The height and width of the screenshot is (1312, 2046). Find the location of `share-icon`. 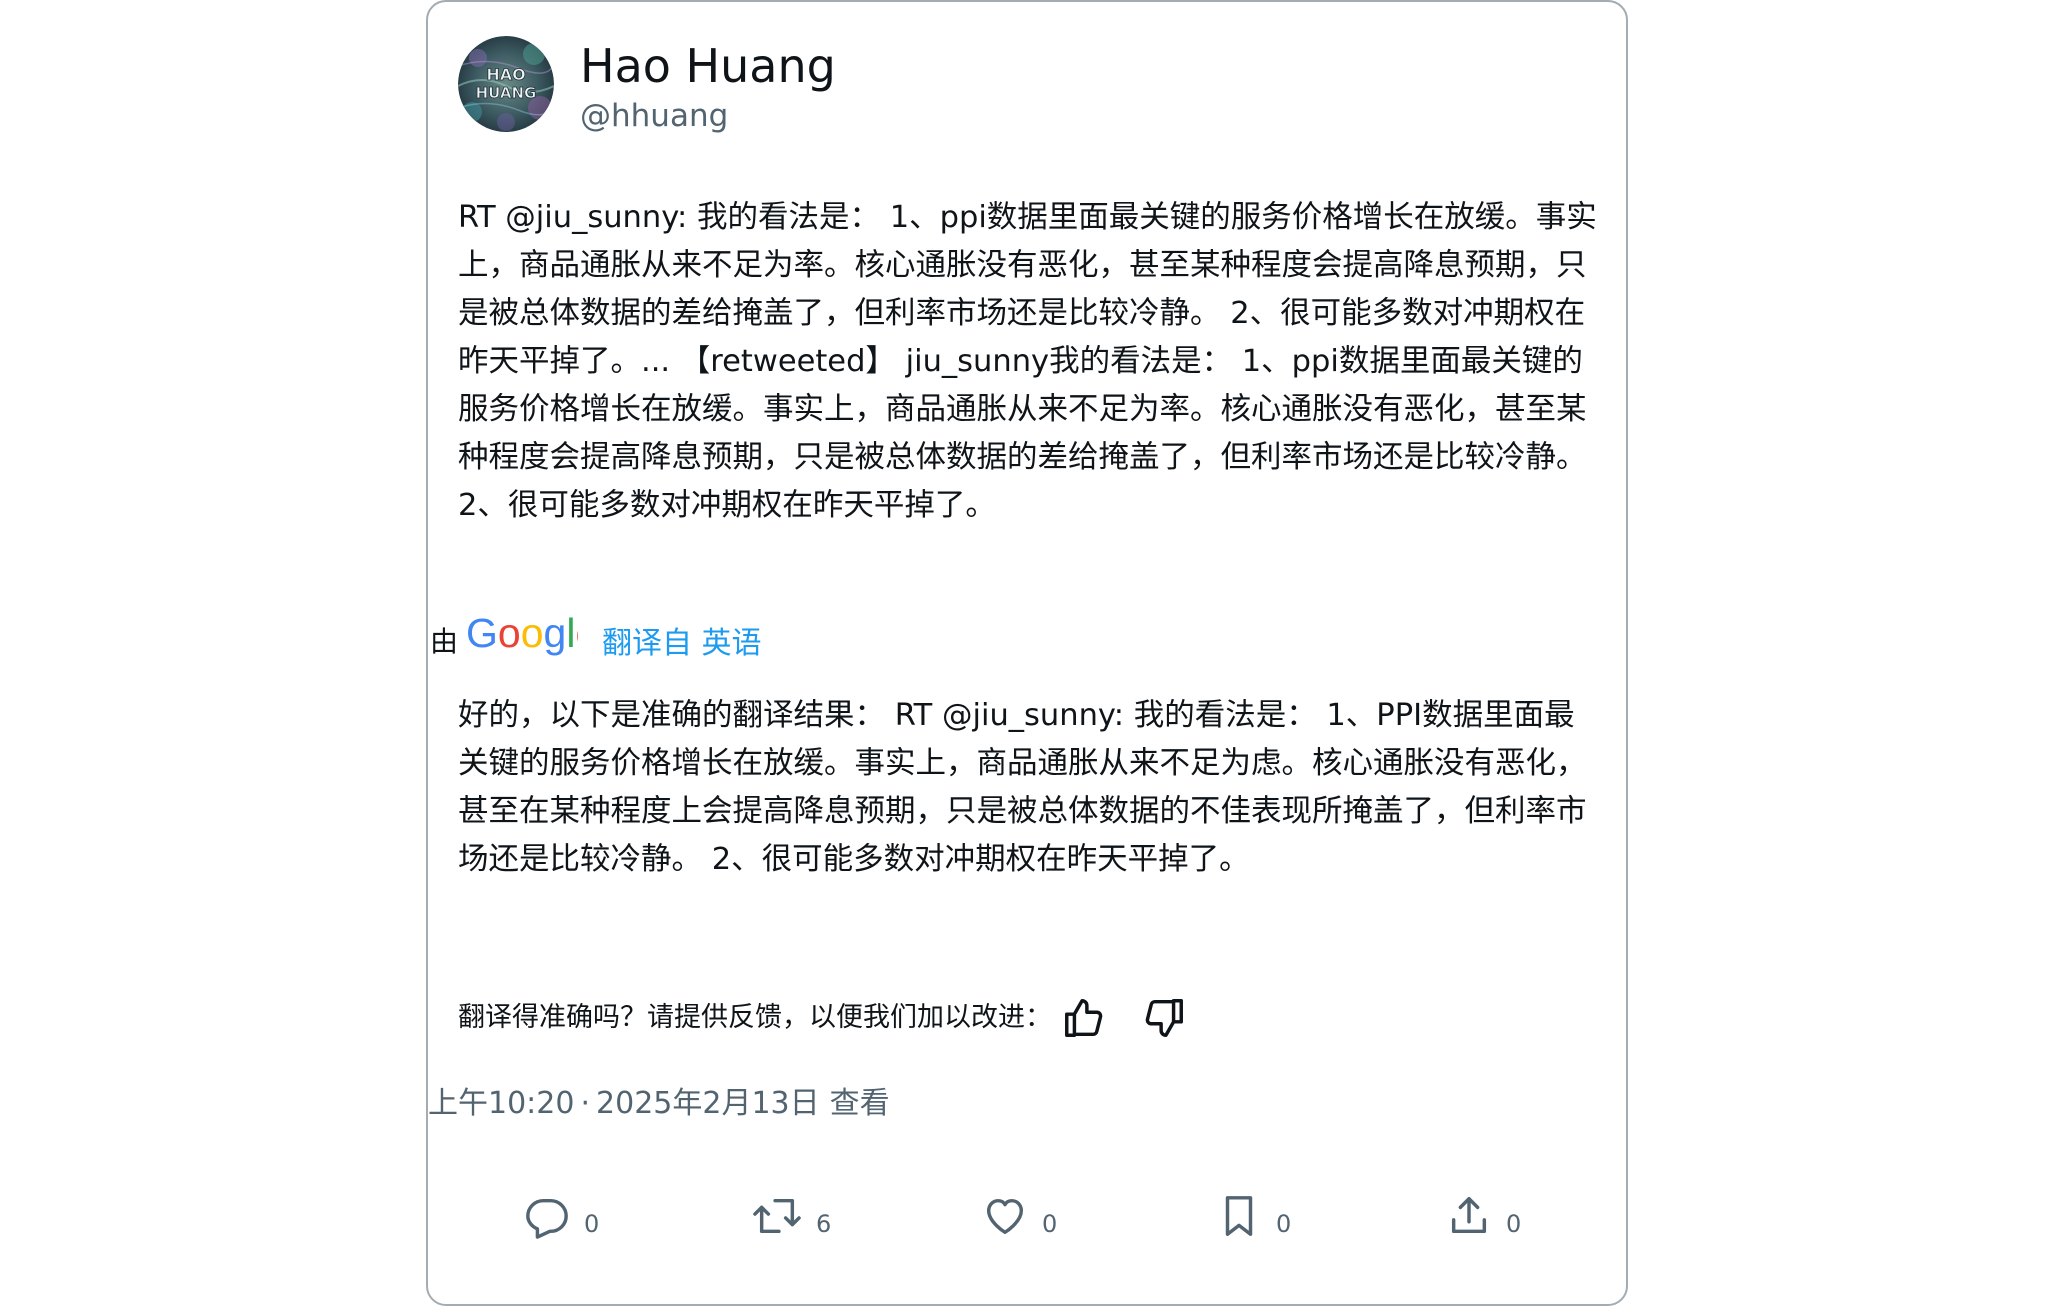

share-icon is located at coordinates (1469, 1215).